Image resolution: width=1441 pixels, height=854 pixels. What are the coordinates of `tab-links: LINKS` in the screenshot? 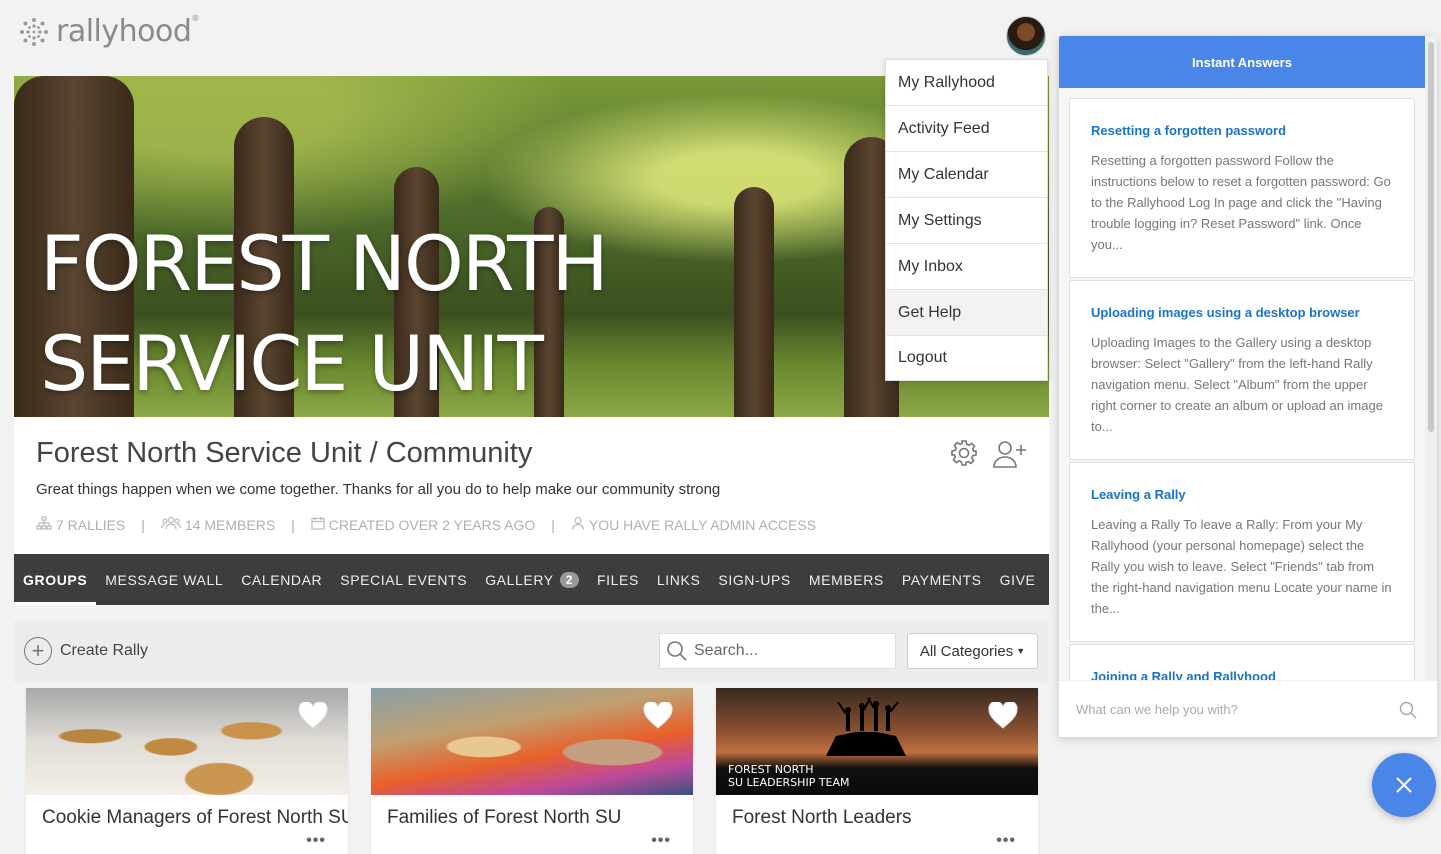 It's located at (678, 579).